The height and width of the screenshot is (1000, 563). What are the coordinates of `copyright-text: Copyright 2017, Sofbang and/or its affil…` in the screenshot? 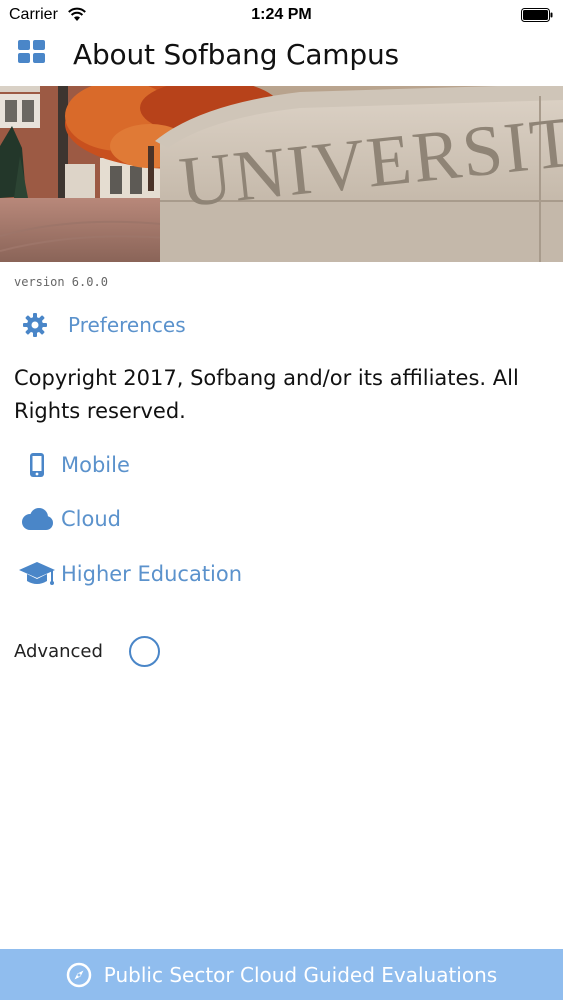 It's located at (266, 394).